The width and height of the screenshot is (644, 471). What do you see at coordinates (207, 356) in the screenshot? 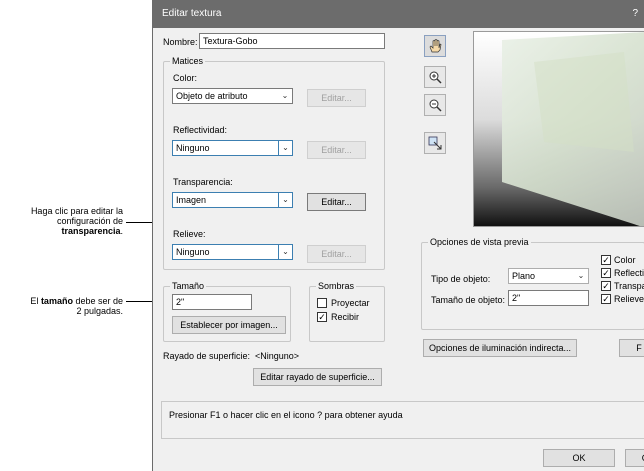
I see `hatch-label: Rayado de superficie:` at bounding box center [207, 356].